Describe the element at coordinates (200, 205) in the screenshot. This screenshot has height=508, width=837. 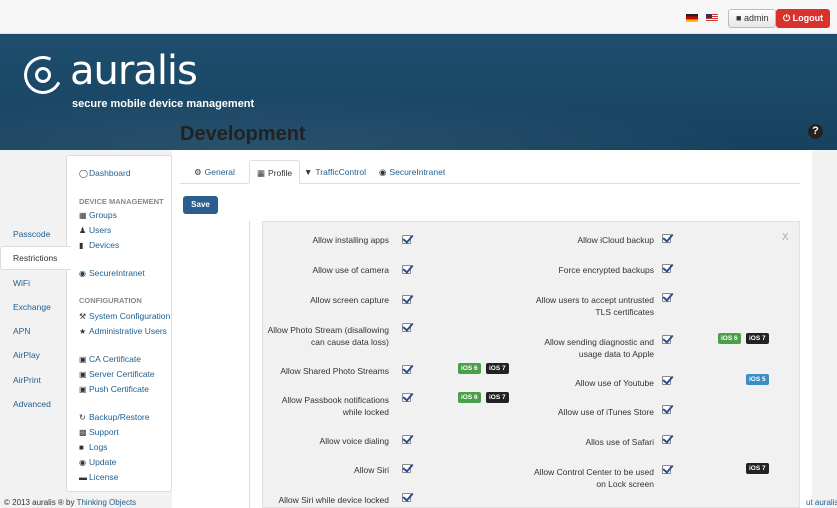
I see `save-button: Save` at that location.